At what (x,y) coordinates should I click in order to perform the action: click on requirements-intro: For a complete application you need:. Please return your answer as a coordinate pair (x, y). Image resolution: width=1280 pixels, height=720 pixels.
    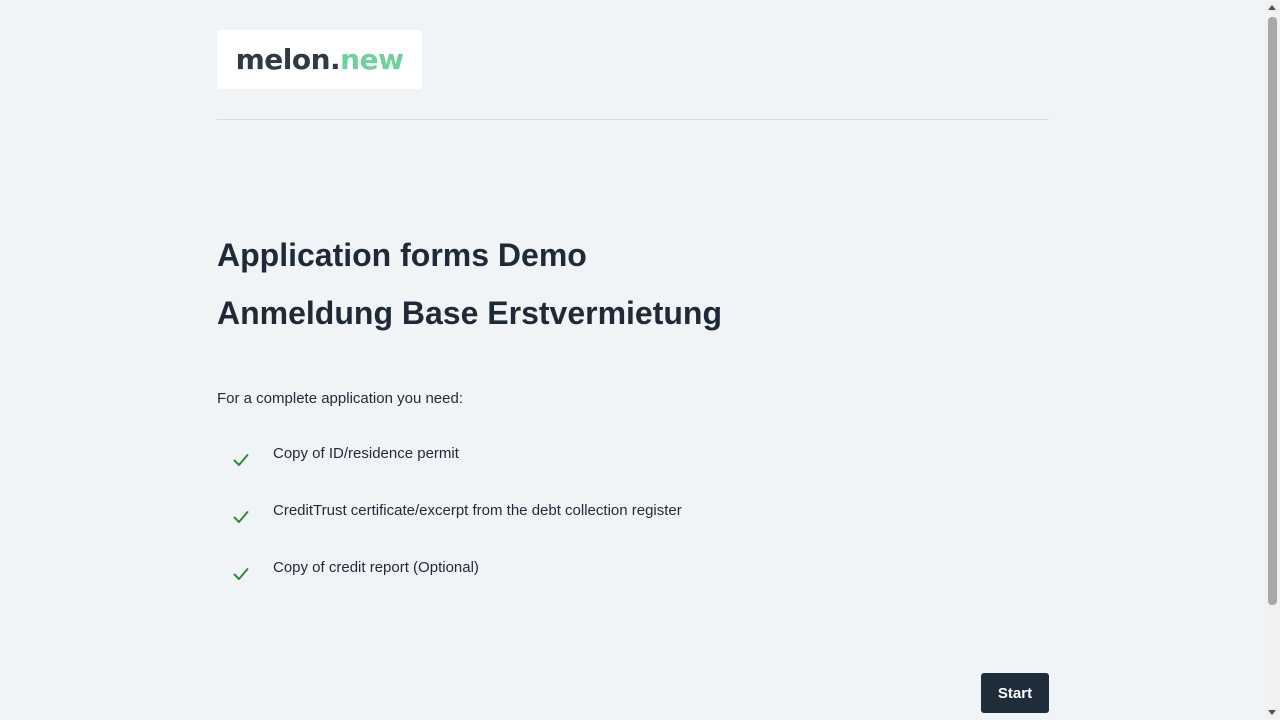
    Looking at the image, I should click on (340, 398).